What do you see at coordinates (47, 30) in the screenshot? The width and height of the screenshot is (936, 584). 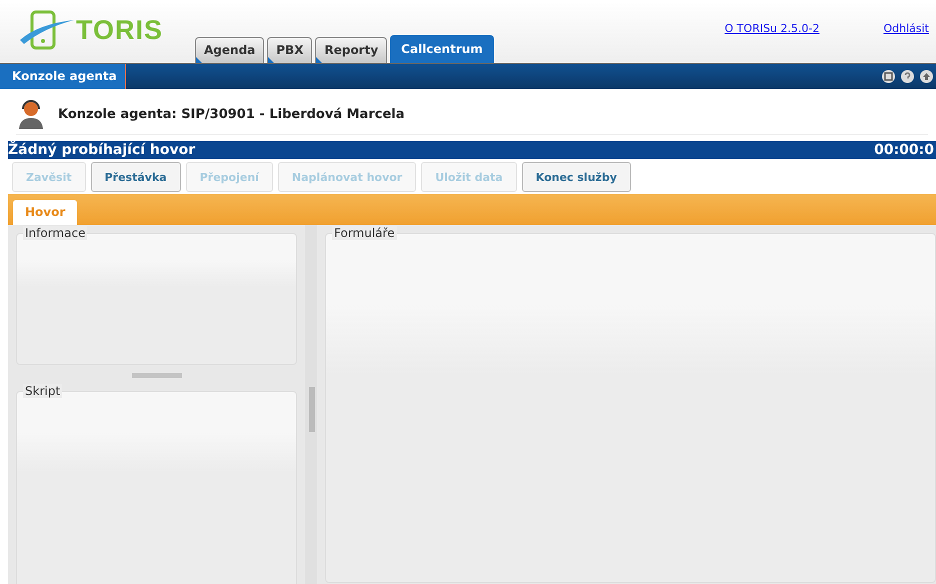 I see `phone-logo-icon` at bounding box center [47, 30].